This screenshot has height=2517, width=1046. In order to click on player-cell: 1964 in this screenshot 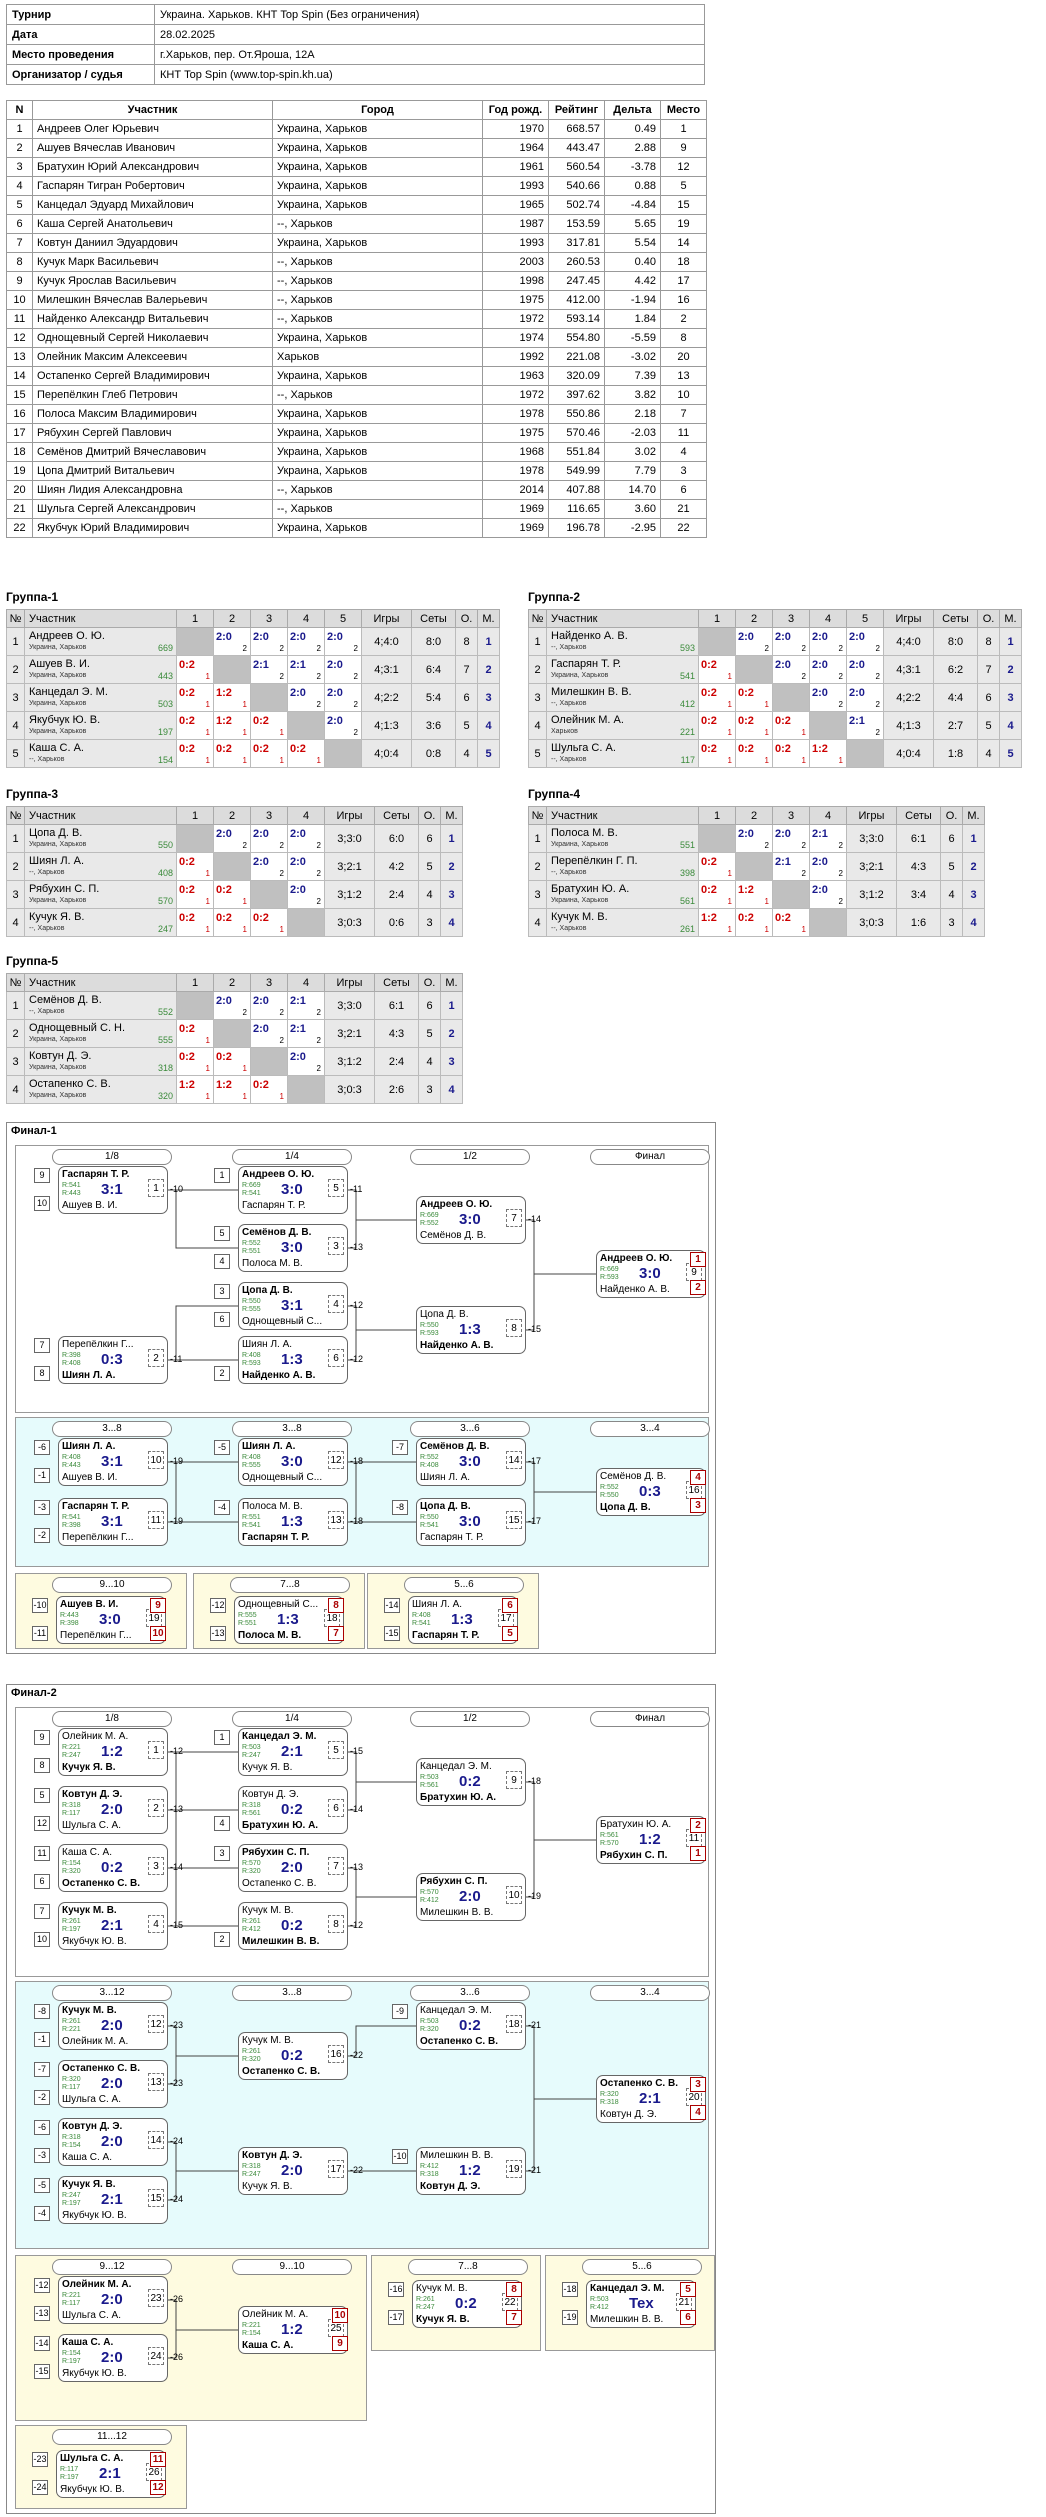, I will do `click(515, 148)`.